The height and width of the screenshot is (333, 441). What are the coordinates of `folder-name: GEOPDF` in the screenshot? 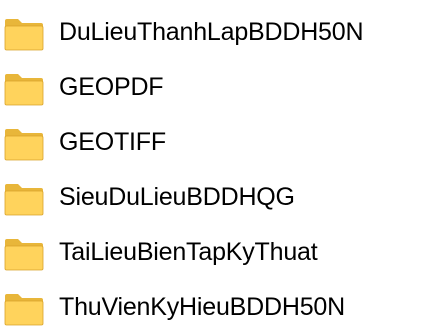 It's located at (111, 87).